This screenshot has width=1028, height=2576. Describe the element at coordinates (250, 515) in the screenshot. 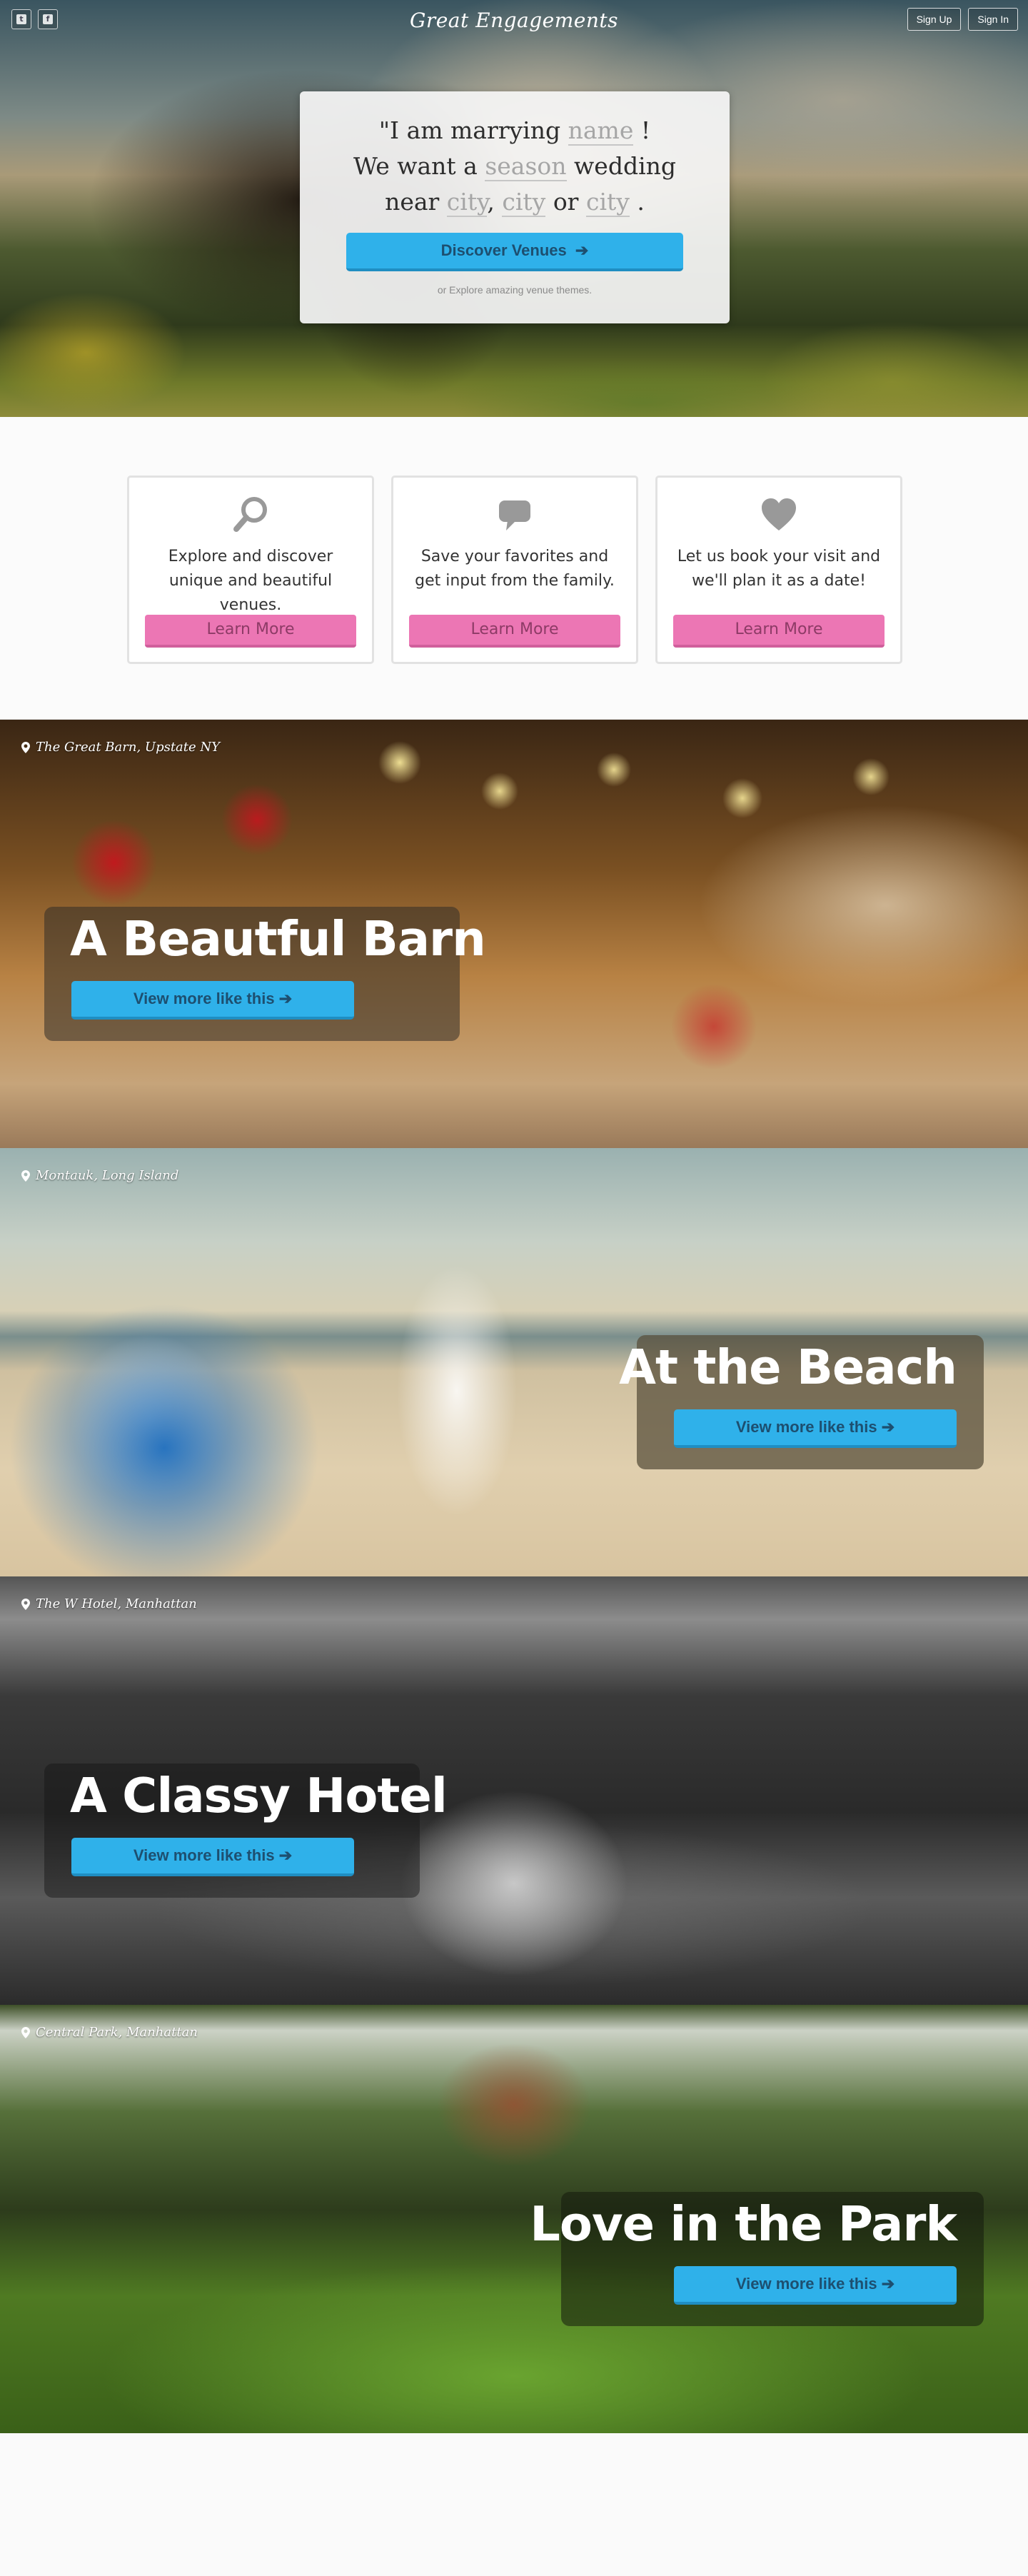

I see `search-icon` at that location.